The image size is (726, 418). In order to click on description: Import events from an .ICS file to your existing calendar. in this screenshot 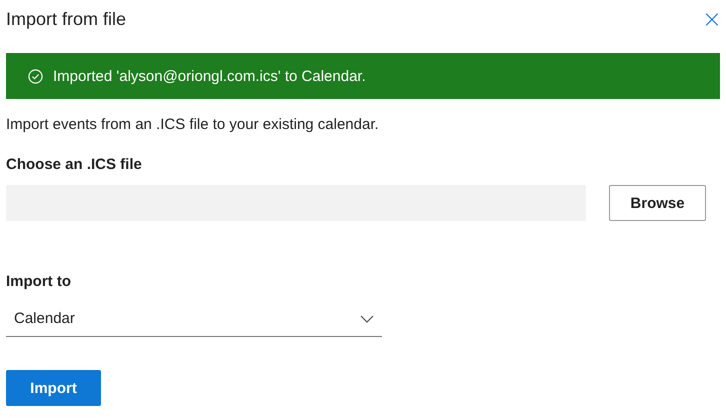, I will do `click(193, 124)`.